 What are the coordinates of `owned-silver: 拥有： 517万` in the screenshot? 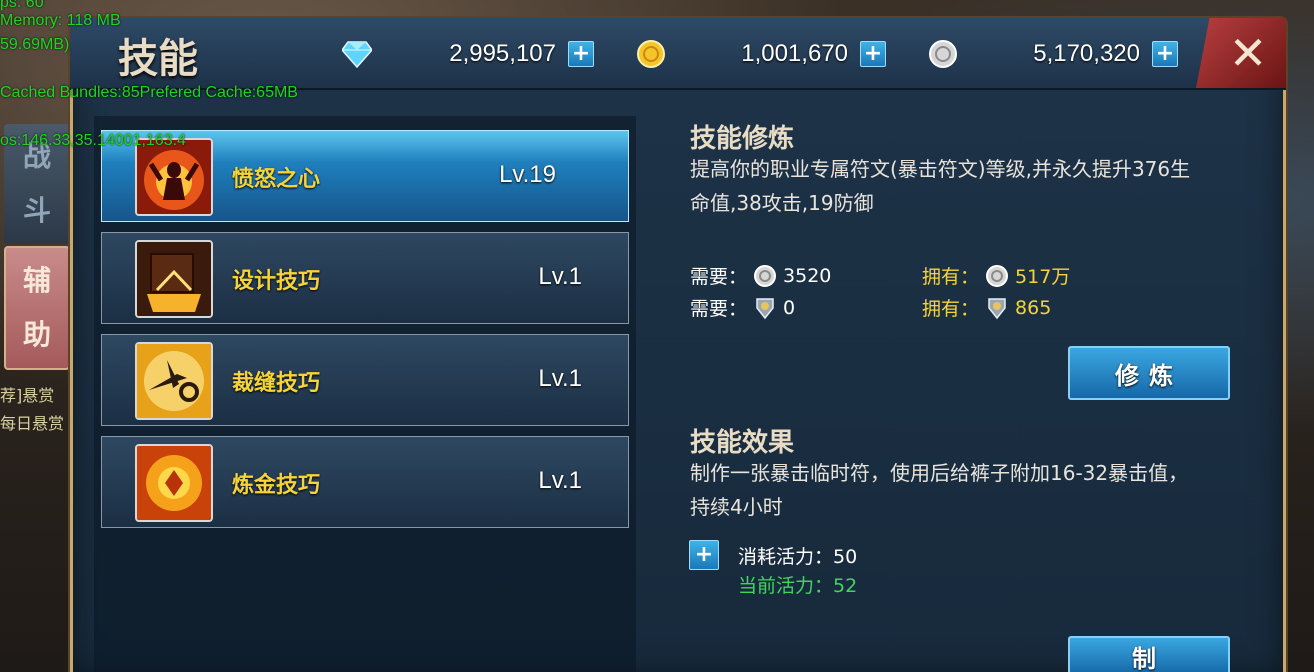 It's located at (996, 275).